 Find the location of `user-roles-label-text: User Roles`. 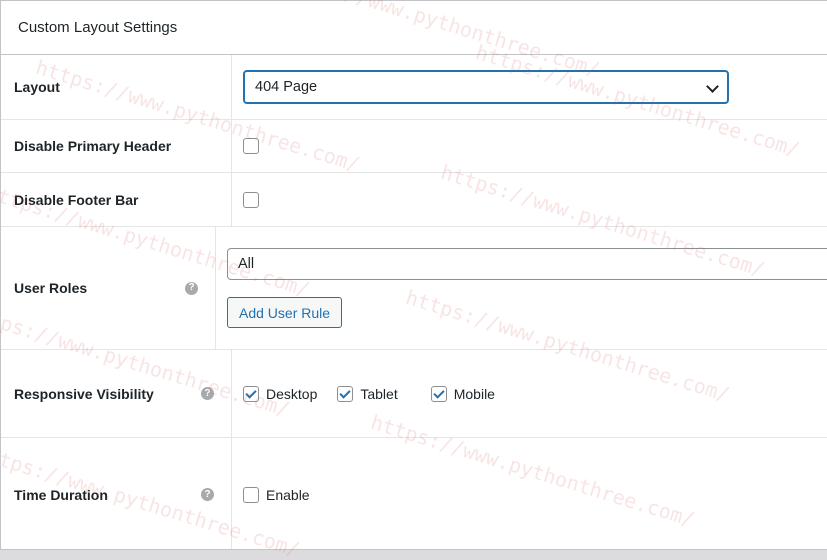

user-roles-label-text: User Roles is located at coordinates (51, 288).